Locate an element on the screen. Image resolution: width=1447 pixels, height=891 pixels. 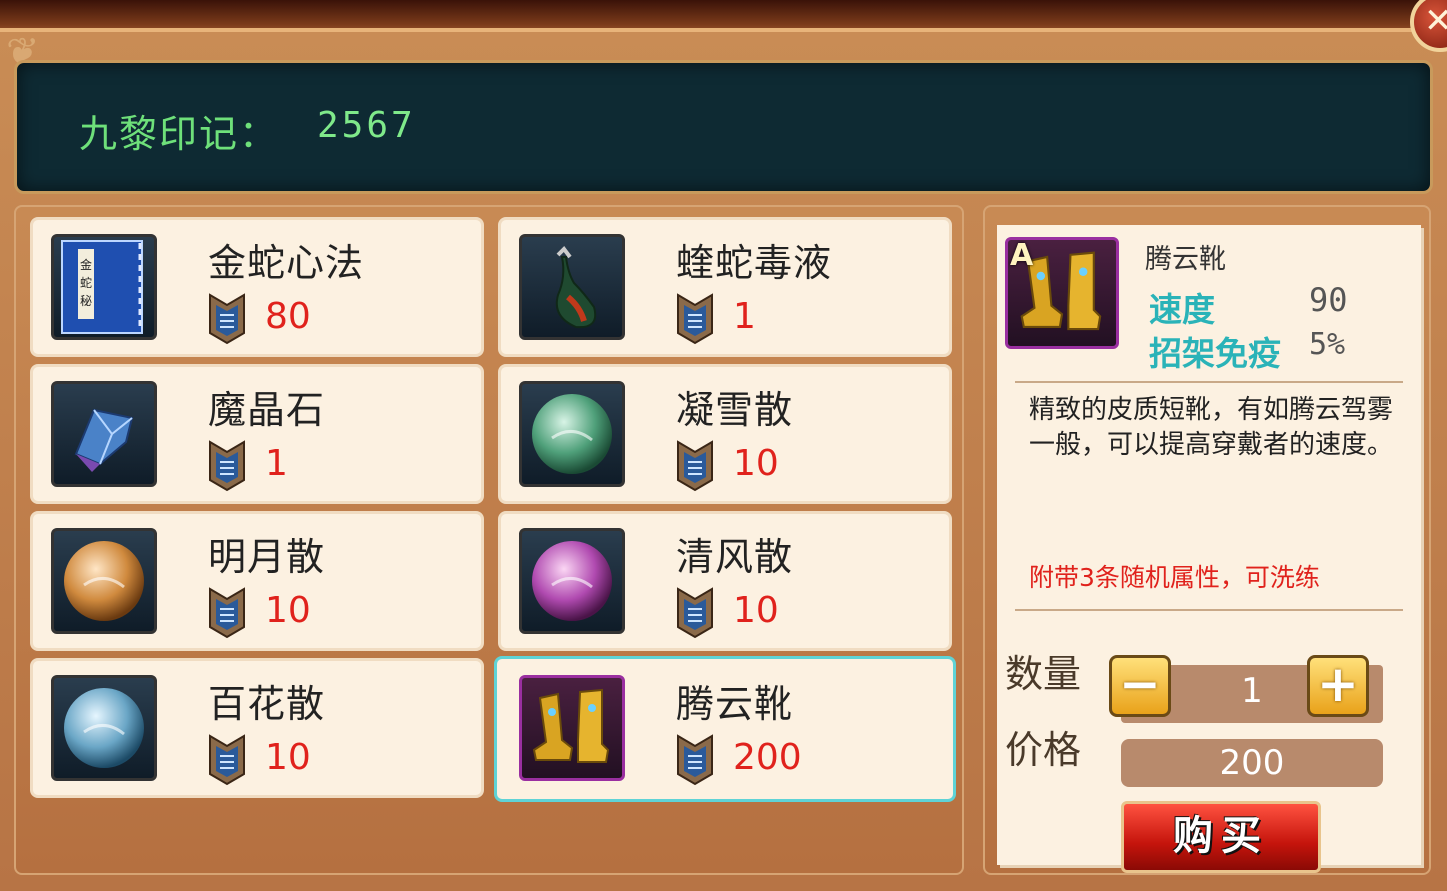
purple-pearl-icon is located at coordinates (572, 581).